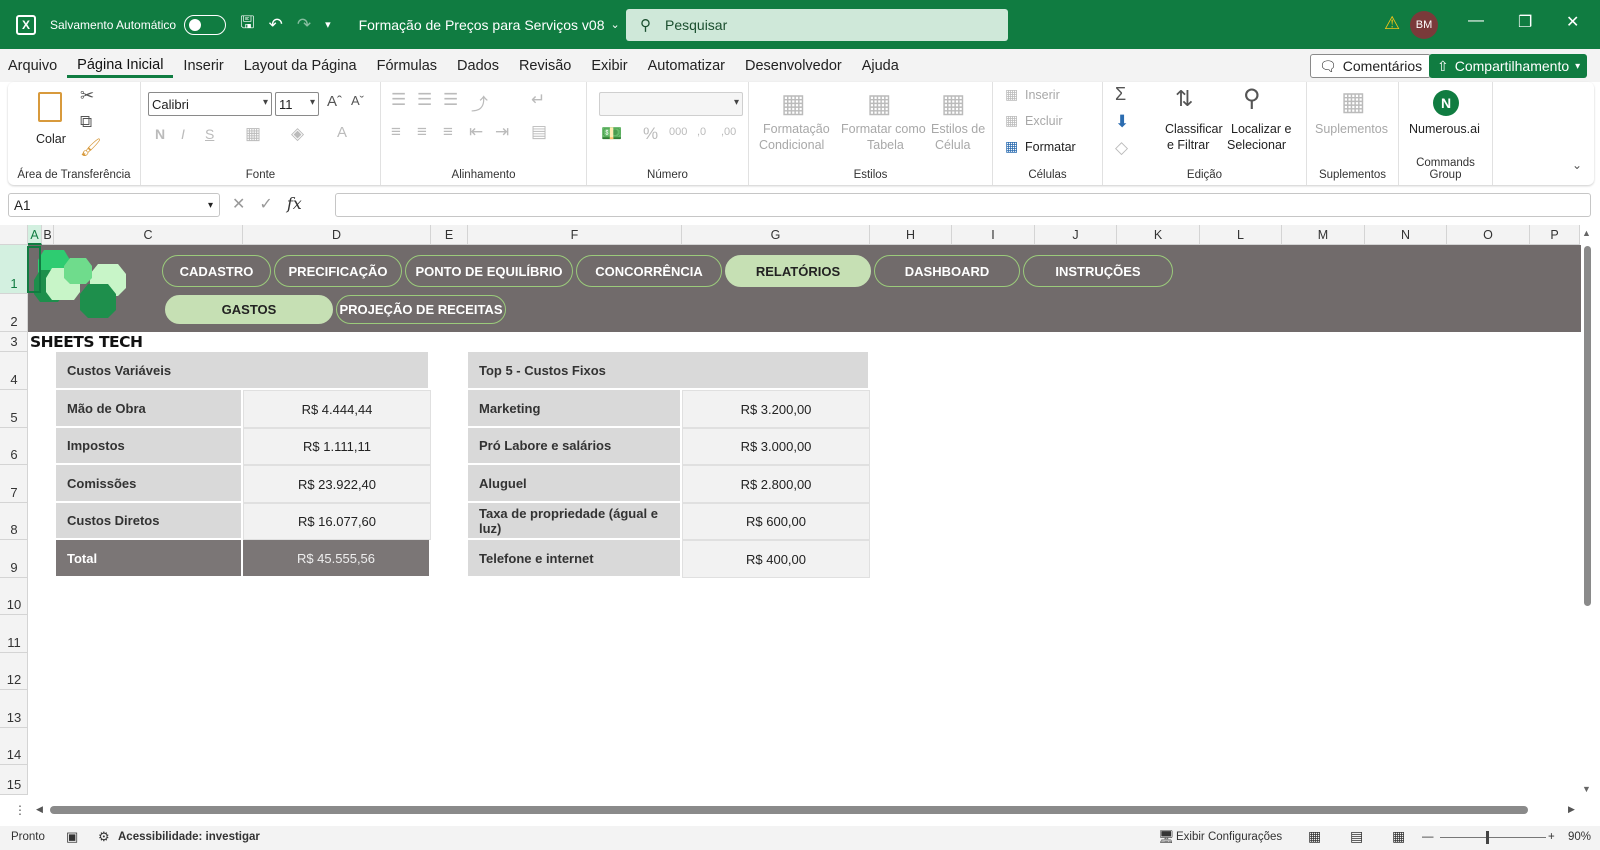 The image size is (1600, 850). I want to click on vertical-scroll-thumb, so click(1587, 426).